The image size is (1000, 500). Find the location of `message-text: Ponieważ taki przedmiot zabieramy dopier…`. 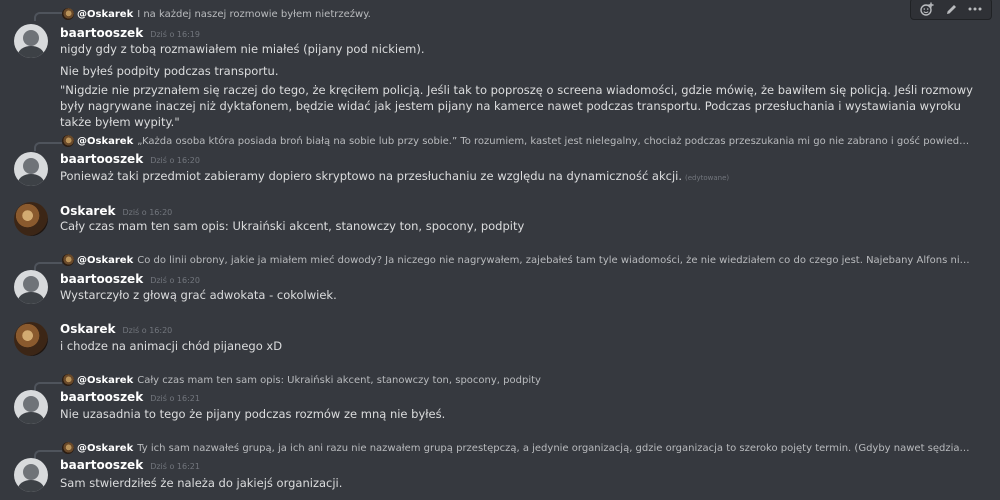

message-text: Ponieważ taki przedmiot zabieramy dopier… is located at coordinates (395, 176).